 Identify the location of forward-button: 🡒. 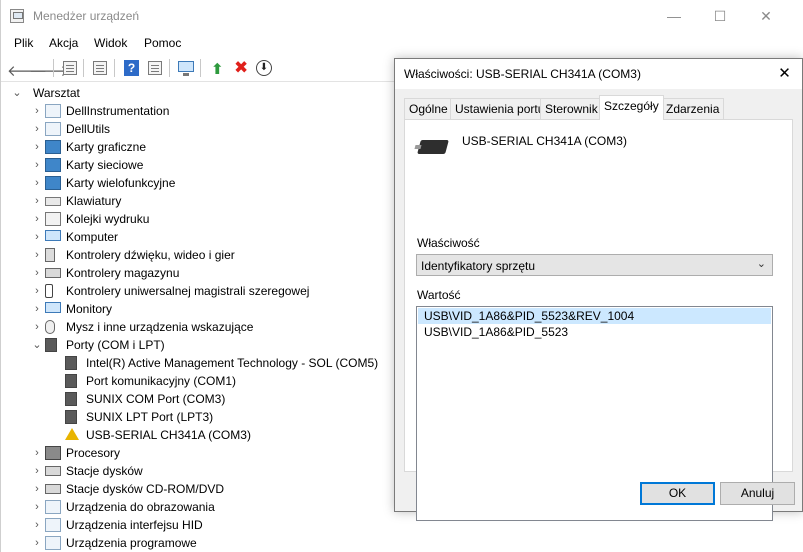
(49, 69).